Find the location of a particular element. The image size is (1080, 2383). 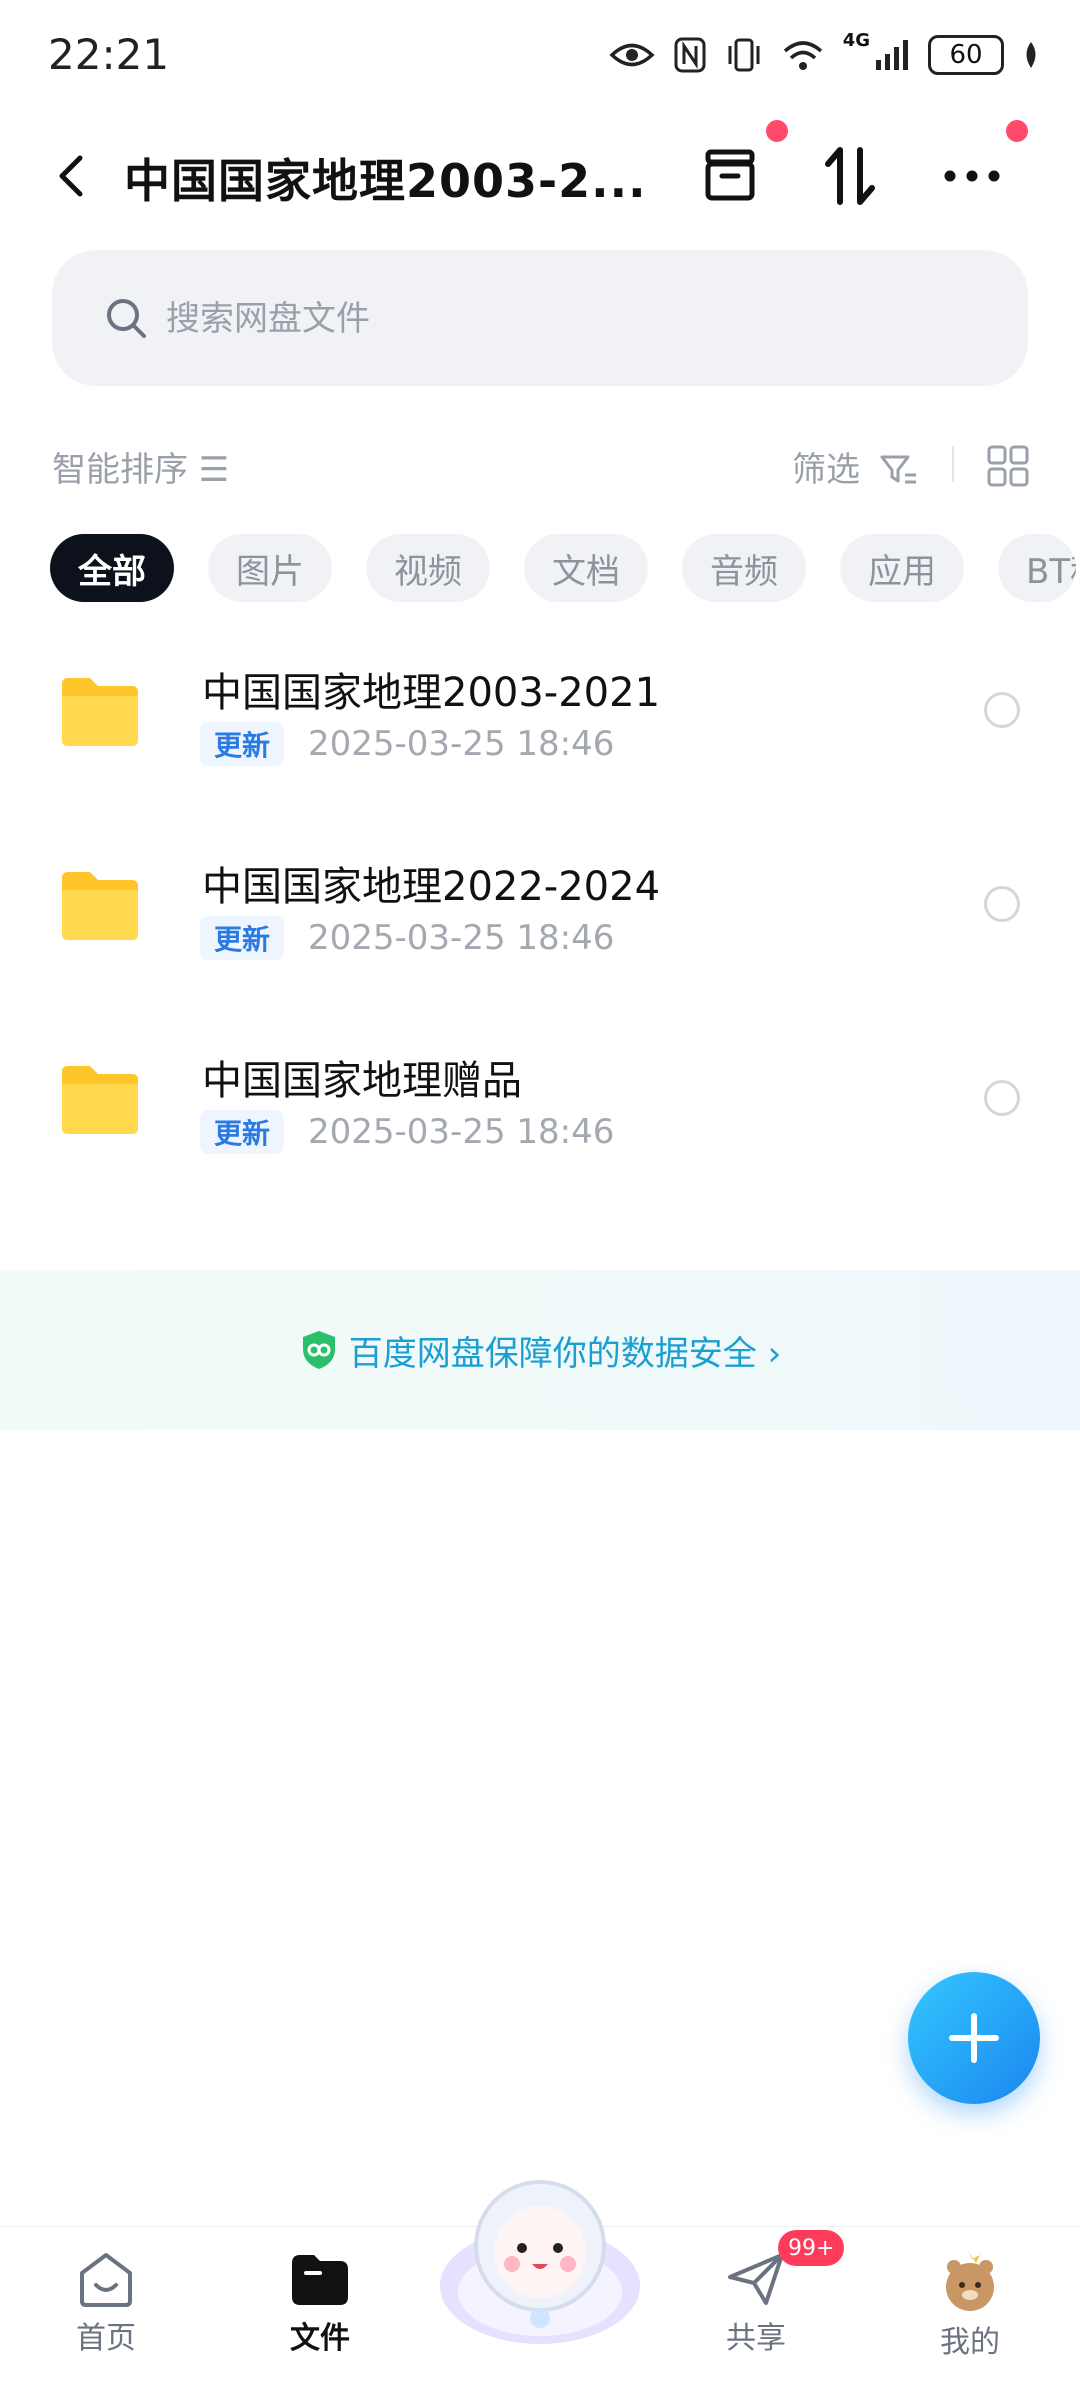

security-banner: 百度网盘保障你的数据安全 › is located at coordinates (540, 1350).